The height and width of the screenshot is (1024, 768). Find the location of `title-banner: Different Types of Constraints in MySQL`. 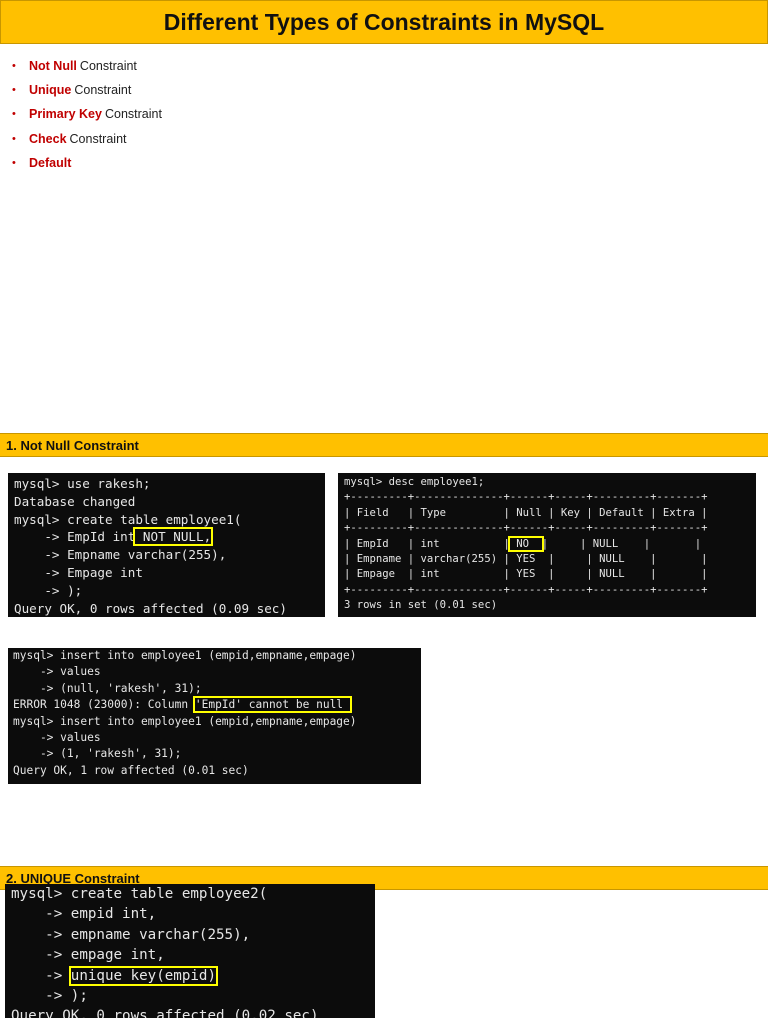

title-banner: Different Types of Constraints in MySQL is located at coordinates (384, 22).